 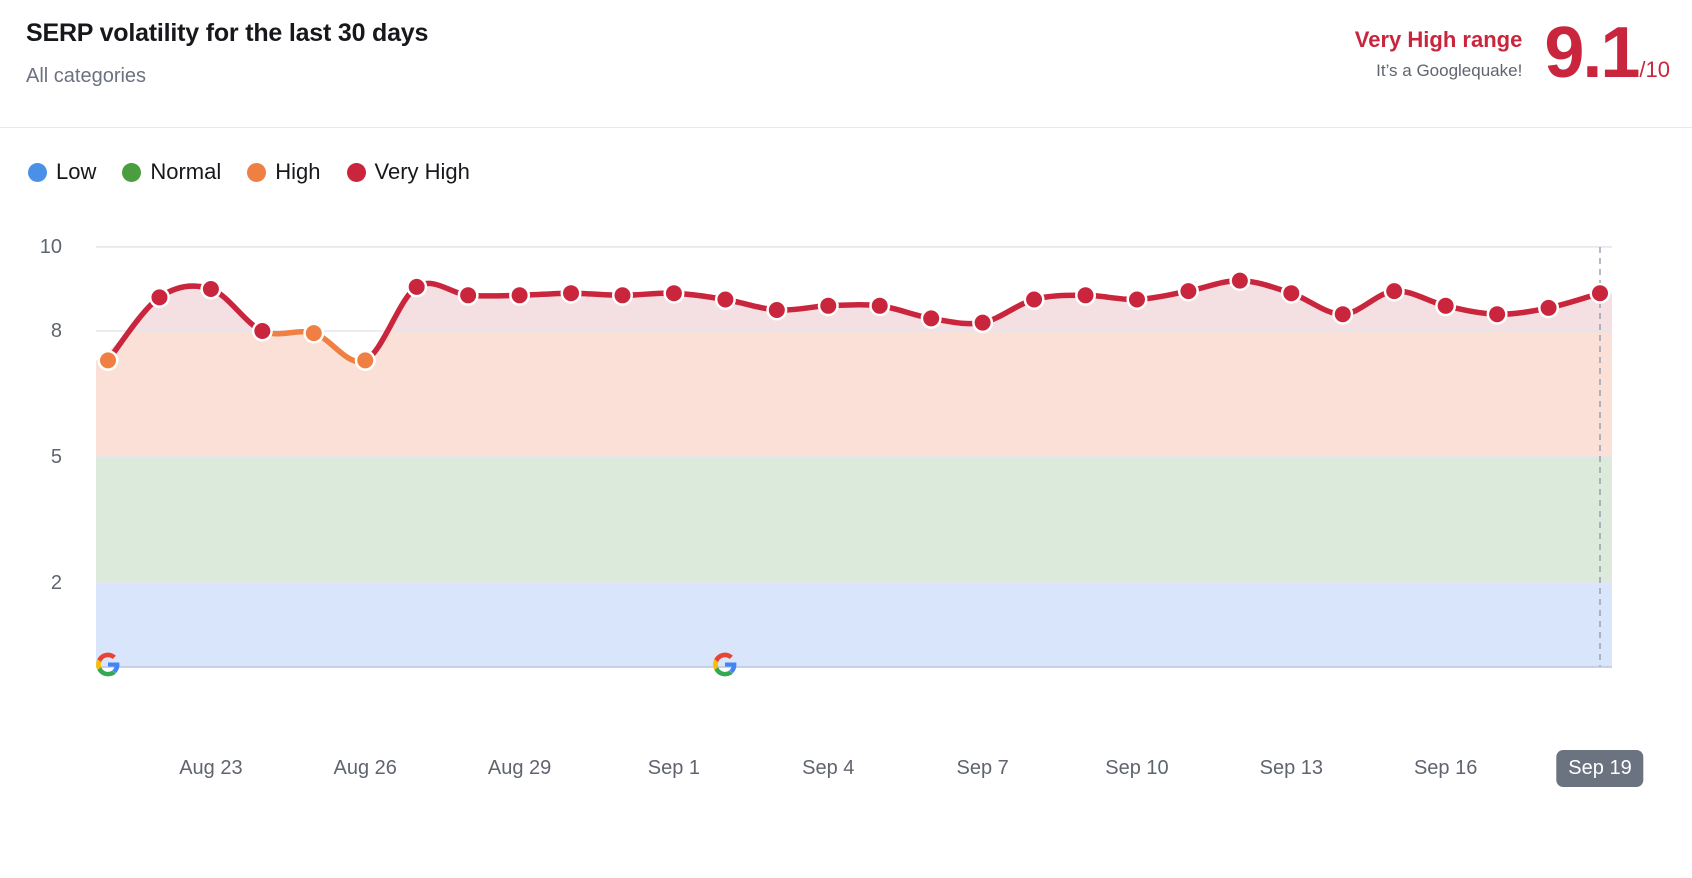 I want to click on x-axis-tick-label: Sep 10, so click(x=1137, y=768).